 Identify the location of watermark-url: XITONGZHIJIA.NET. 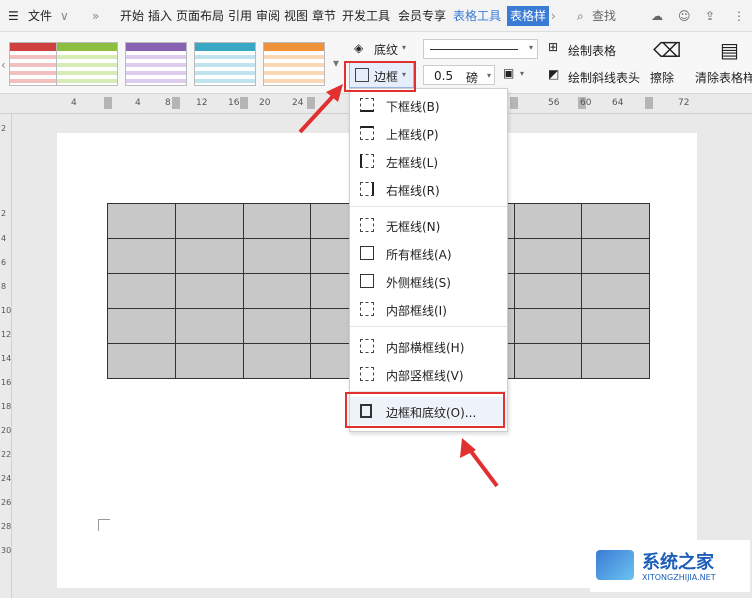
(679, 577).